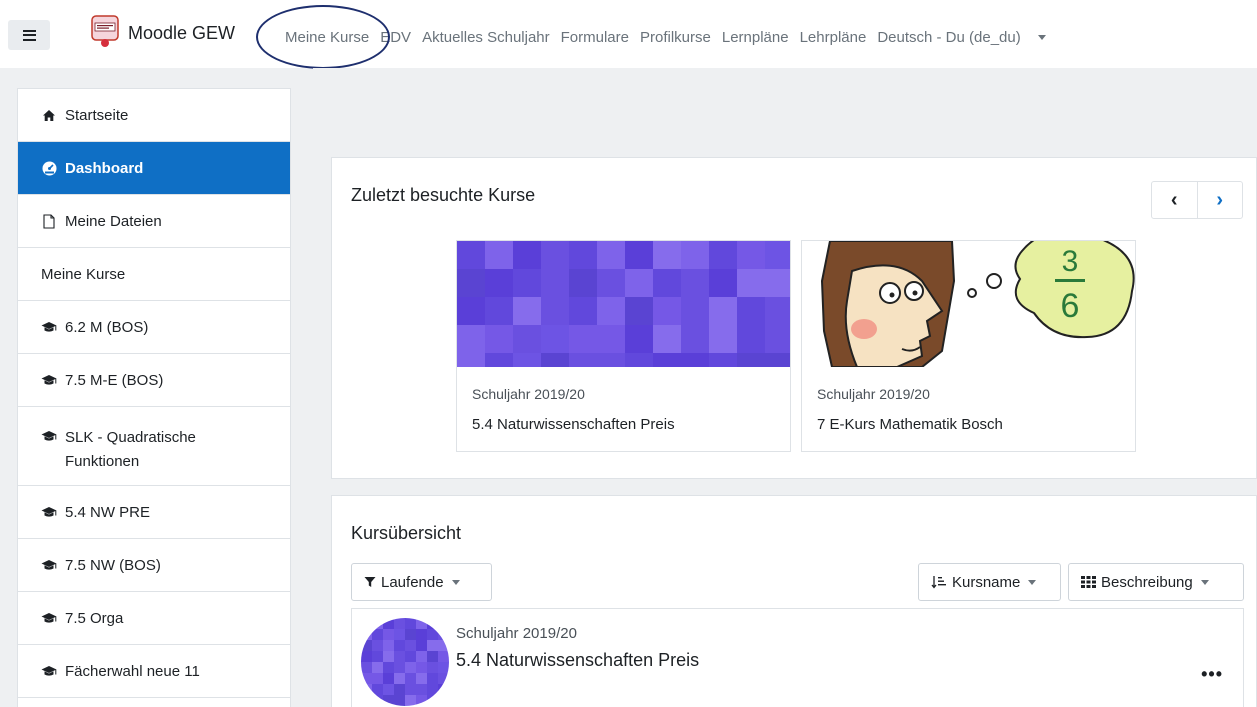 This screenshot has height=707, width=1257. What do you see at coordinates (105, 31) in the screenshot?
I see `site-logo` at bounding box center [105, 31].